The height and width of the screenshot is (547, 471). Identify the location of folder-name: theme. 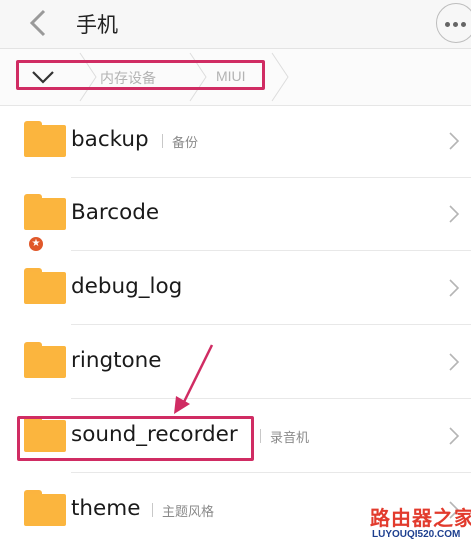
(106, 508).